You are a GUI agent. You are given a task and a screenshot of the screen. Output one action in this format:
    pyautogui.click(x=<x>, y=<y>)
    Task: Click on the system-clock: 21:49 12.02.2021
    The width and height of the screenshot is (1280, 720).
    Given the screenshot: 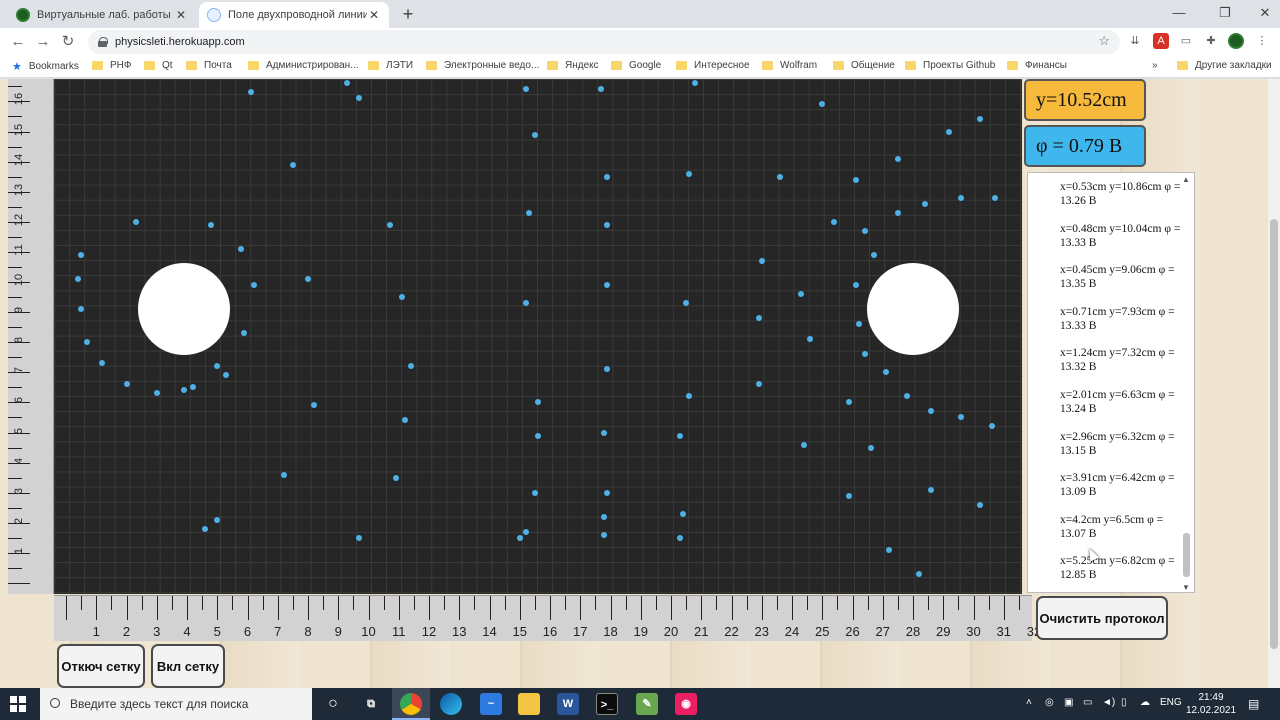 What is the action you would take?
    pyautogui.click(x=1211, y=704)
    